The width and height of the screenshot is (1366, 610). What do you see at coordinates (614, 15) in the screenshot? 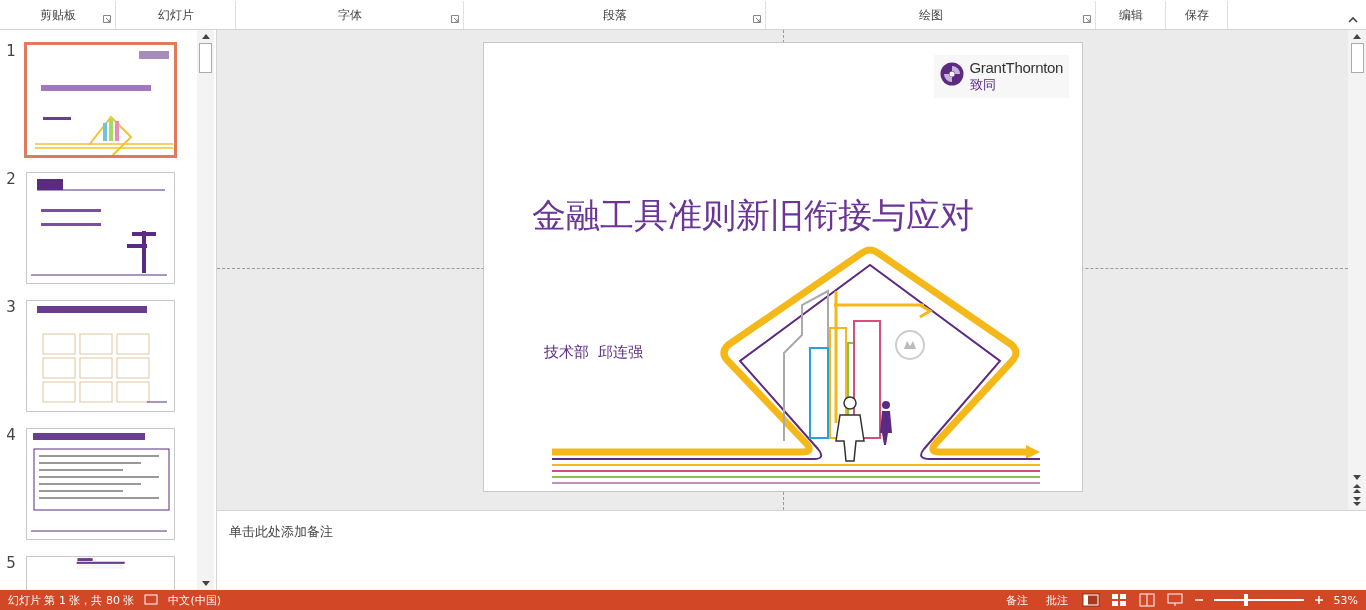
I see `ribbon-group-label: 段落` at bounding box center [614, 15].